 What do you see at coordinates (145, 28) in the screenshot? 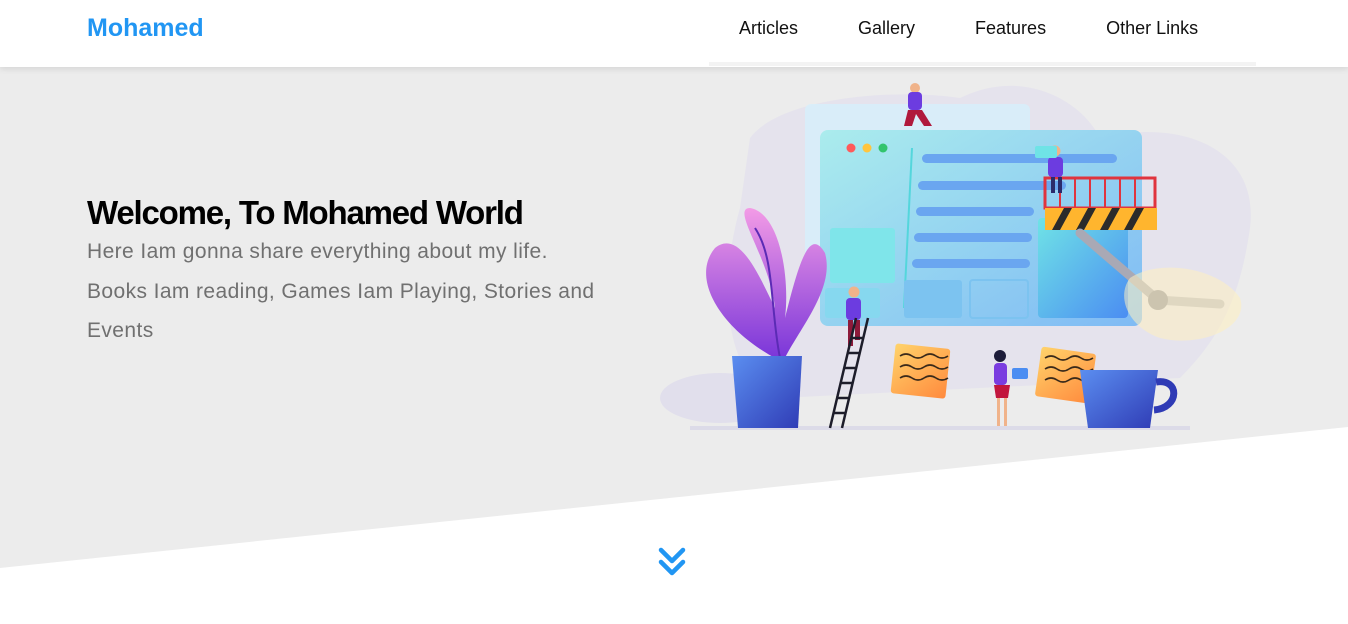
I see `site-logo: Mohamed` at bounding box center [145, 28].